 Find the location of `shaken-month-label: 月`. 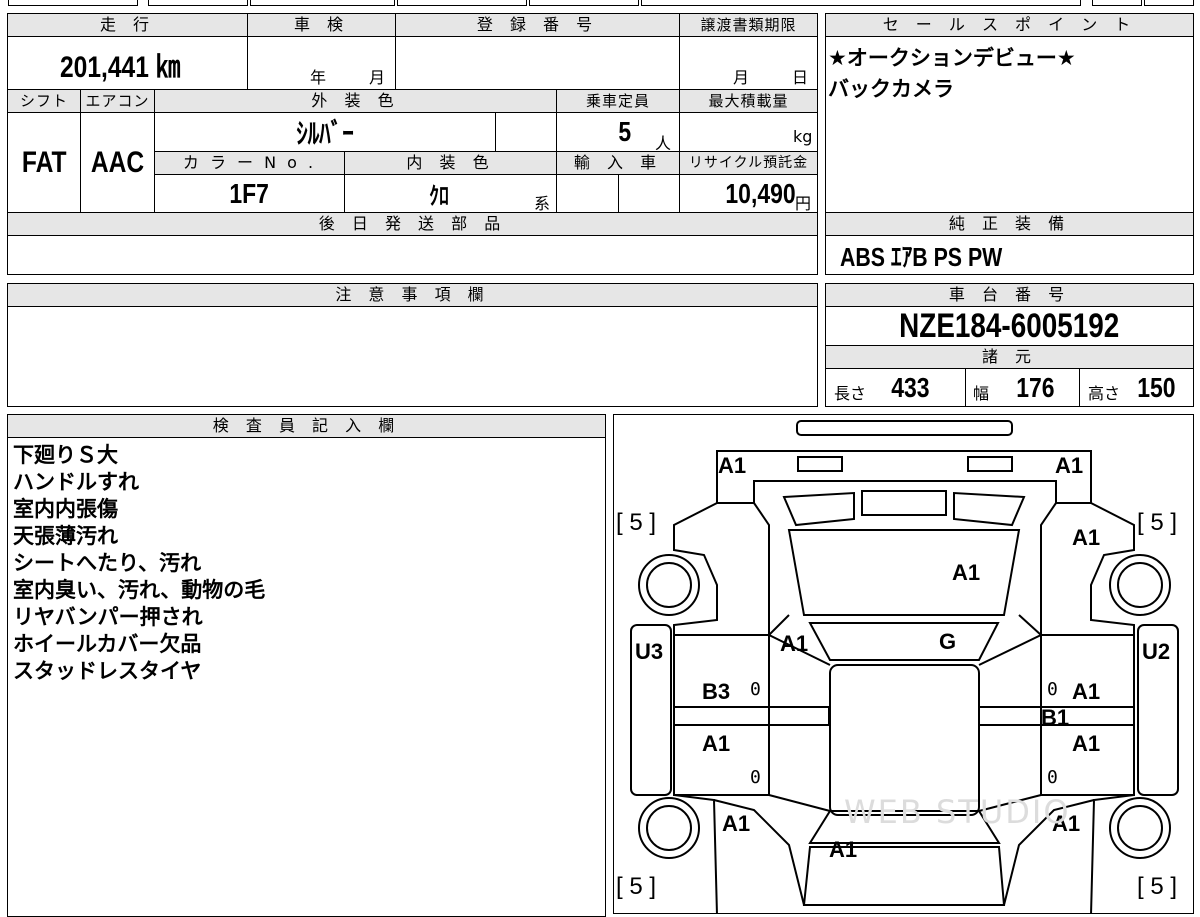

shaken-month-label: 月 is located at coordinates (377, 77).